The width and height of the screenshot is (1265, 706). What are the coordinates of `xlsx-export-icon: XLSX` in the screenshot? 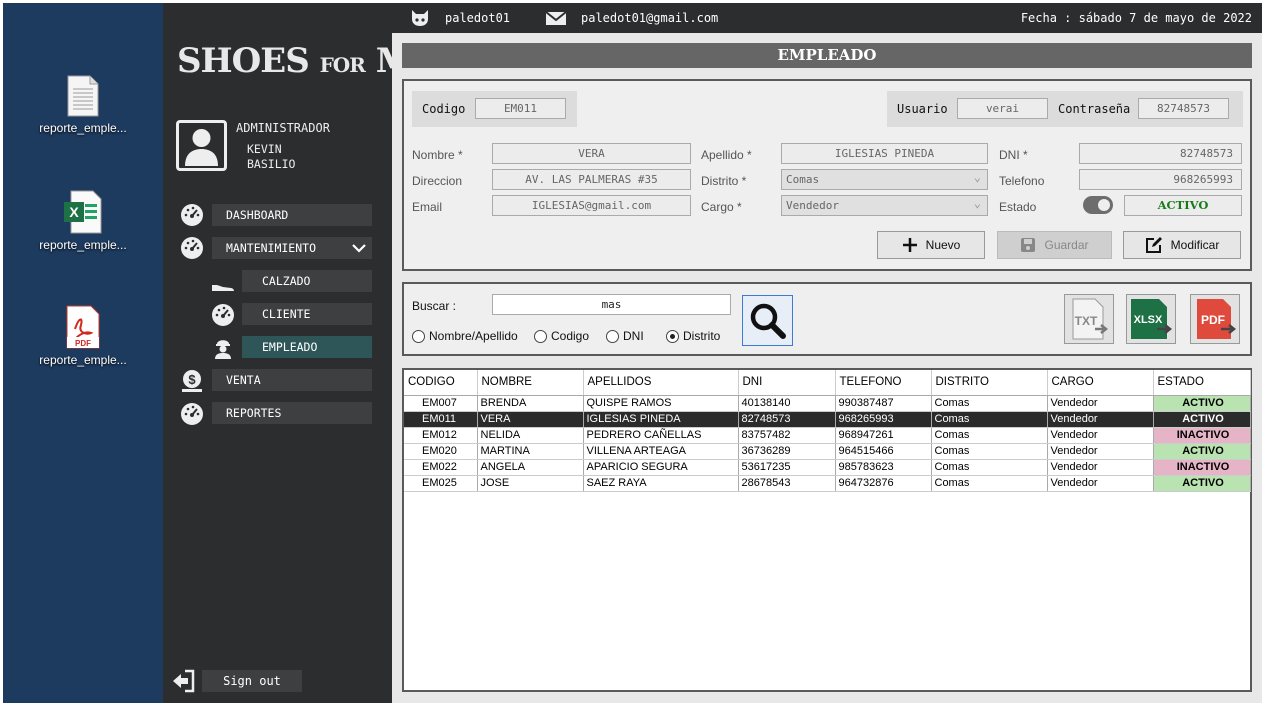 It's located at (1152, 319).